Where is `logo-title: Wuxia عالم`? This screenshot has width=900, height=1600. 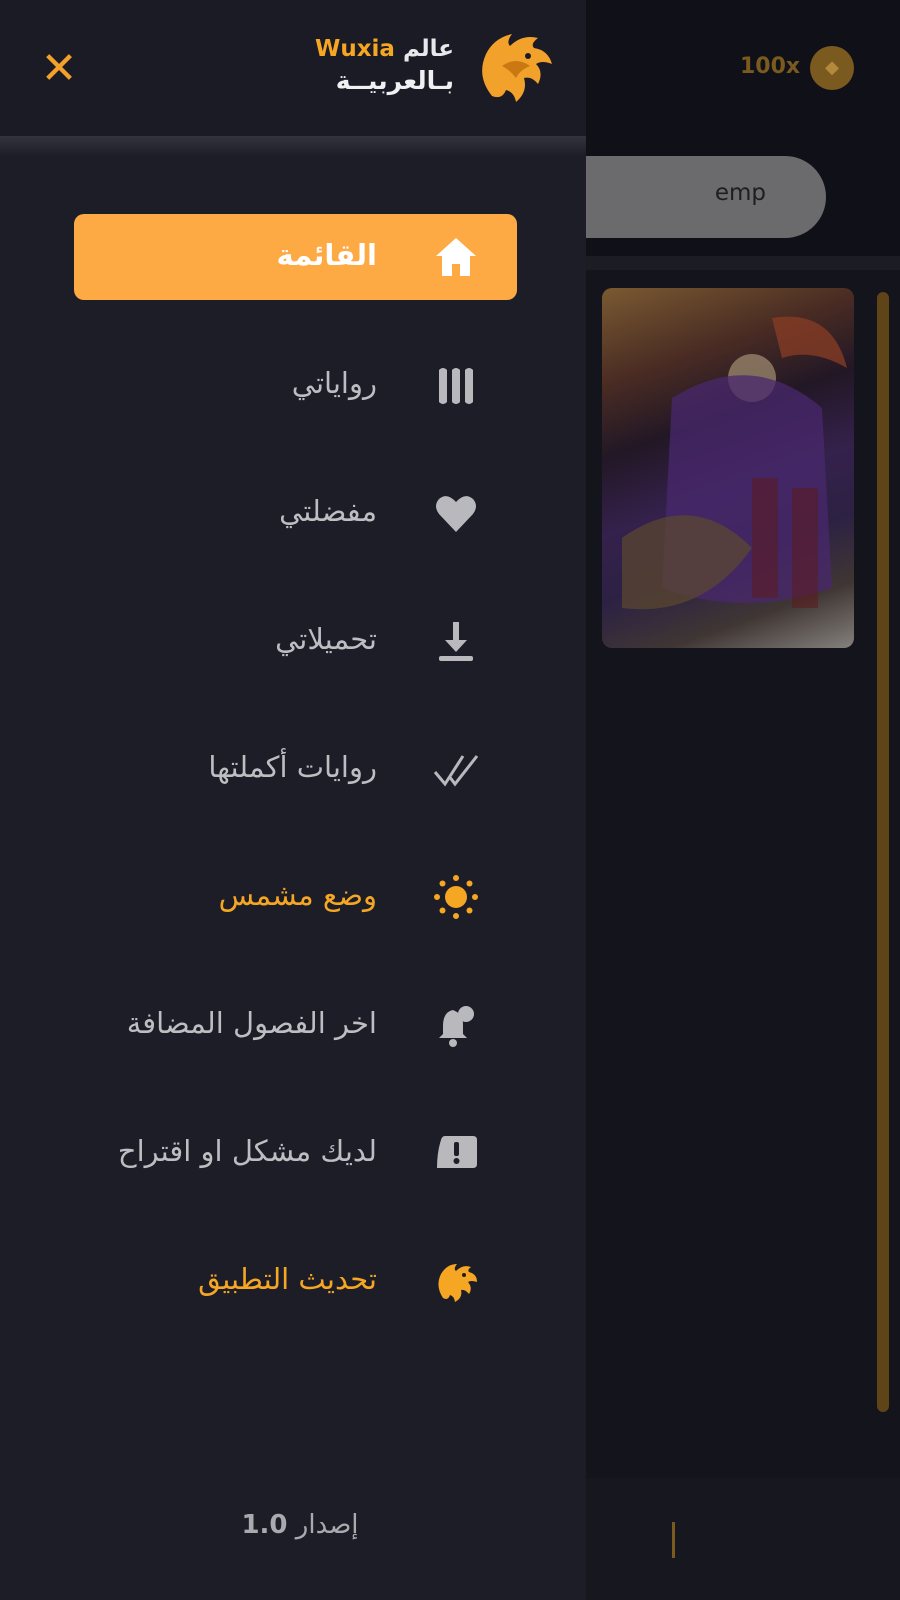
logo-title: Wuxia عالم is located at coordinates (384, 49).